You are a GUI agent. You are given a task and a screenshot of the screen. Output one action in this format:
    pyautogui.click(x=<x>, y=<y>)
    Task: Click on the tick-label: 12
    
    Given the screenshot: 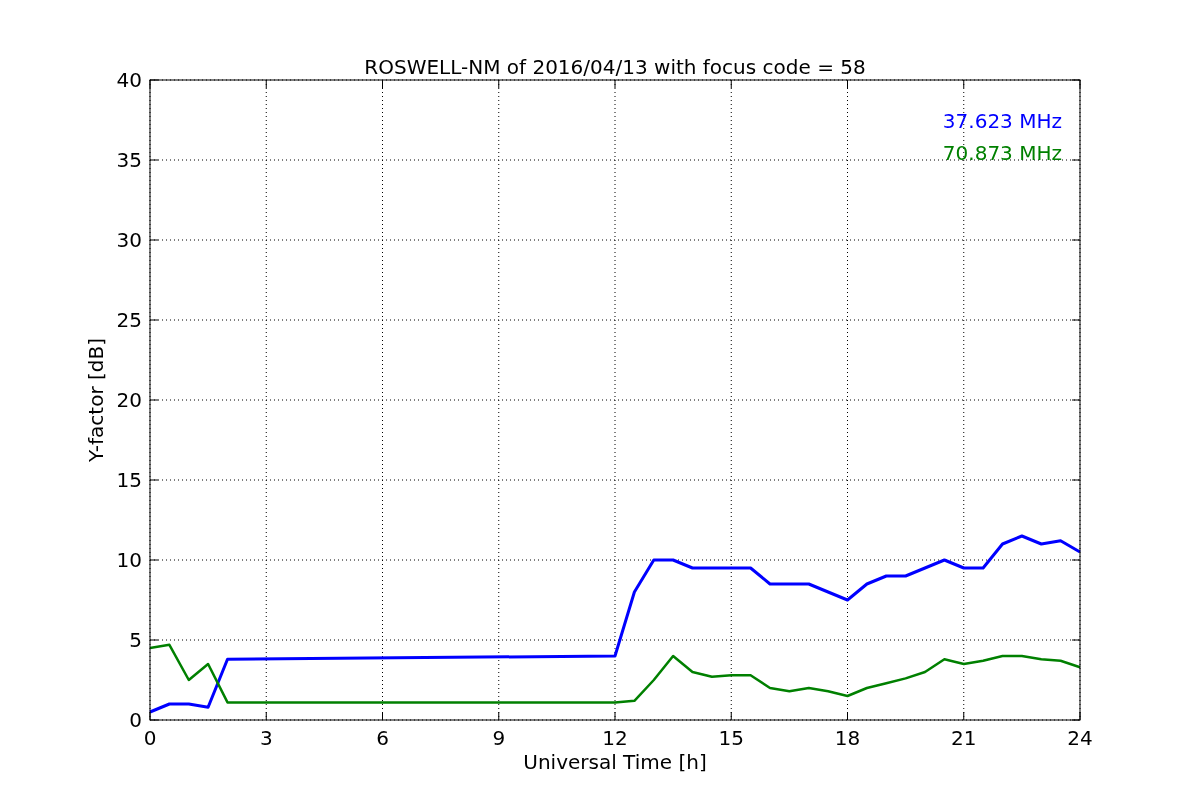 What is the action you would take?
    pyautogui.click(x=615, y=738)
    